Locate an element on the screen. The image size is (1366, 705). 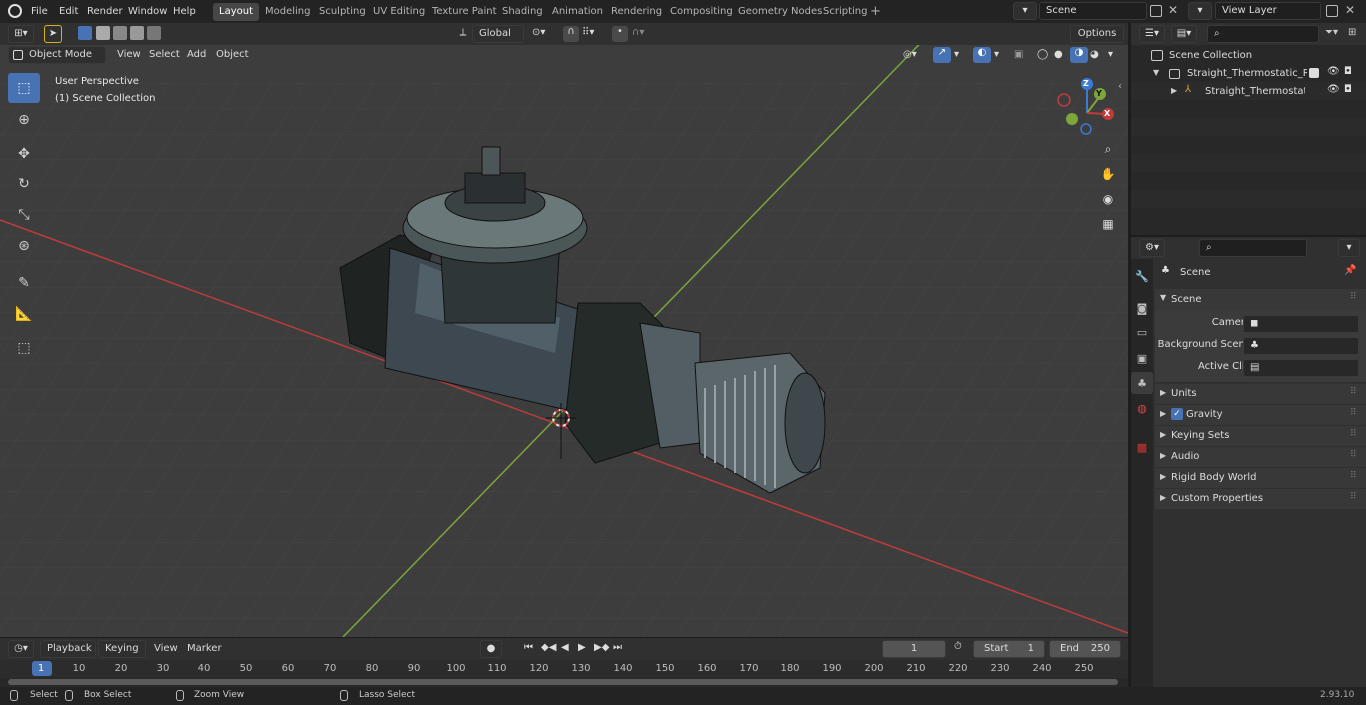
timeline-scrollbar is located at coordinates (563, 682).